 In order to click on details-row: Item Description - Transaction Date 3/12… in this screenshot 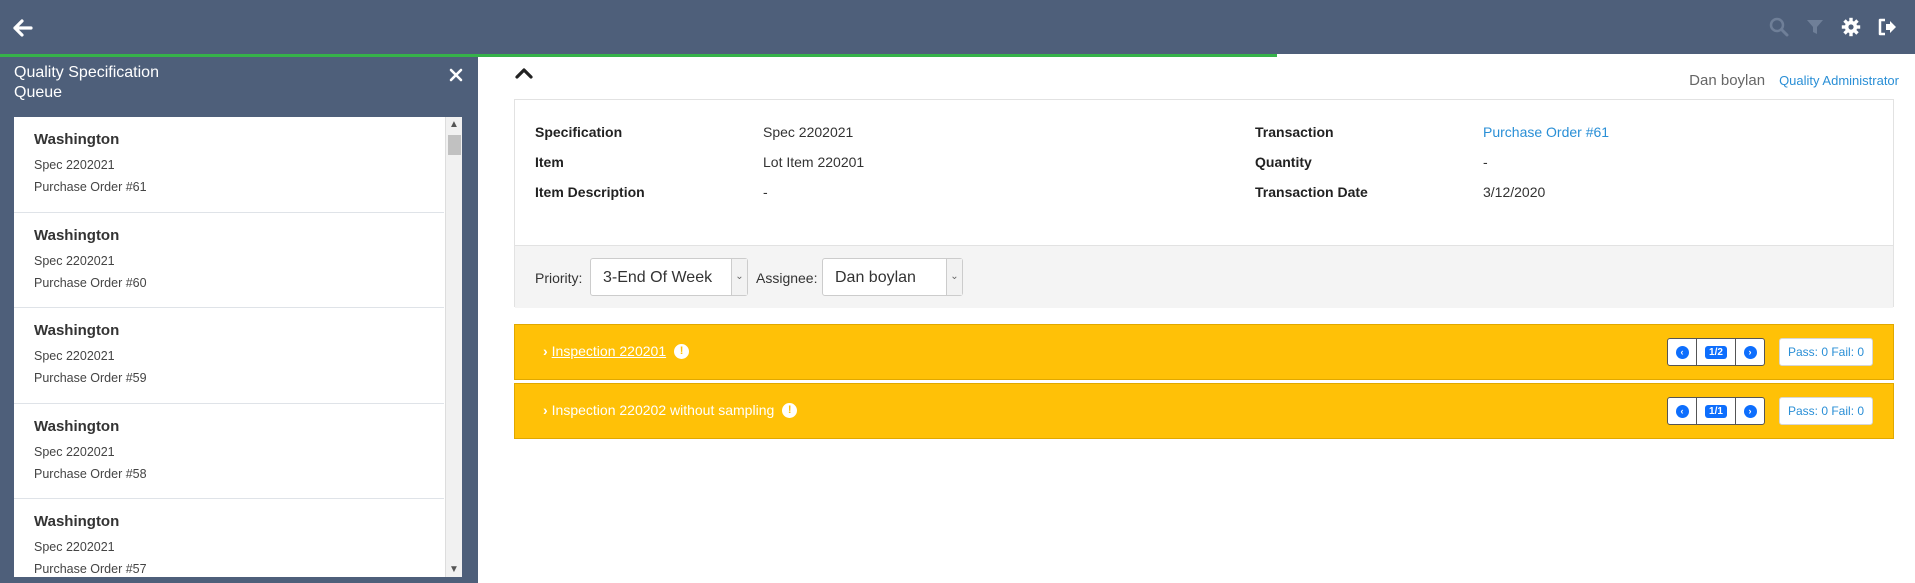, I will do `click(1204, 199)`.